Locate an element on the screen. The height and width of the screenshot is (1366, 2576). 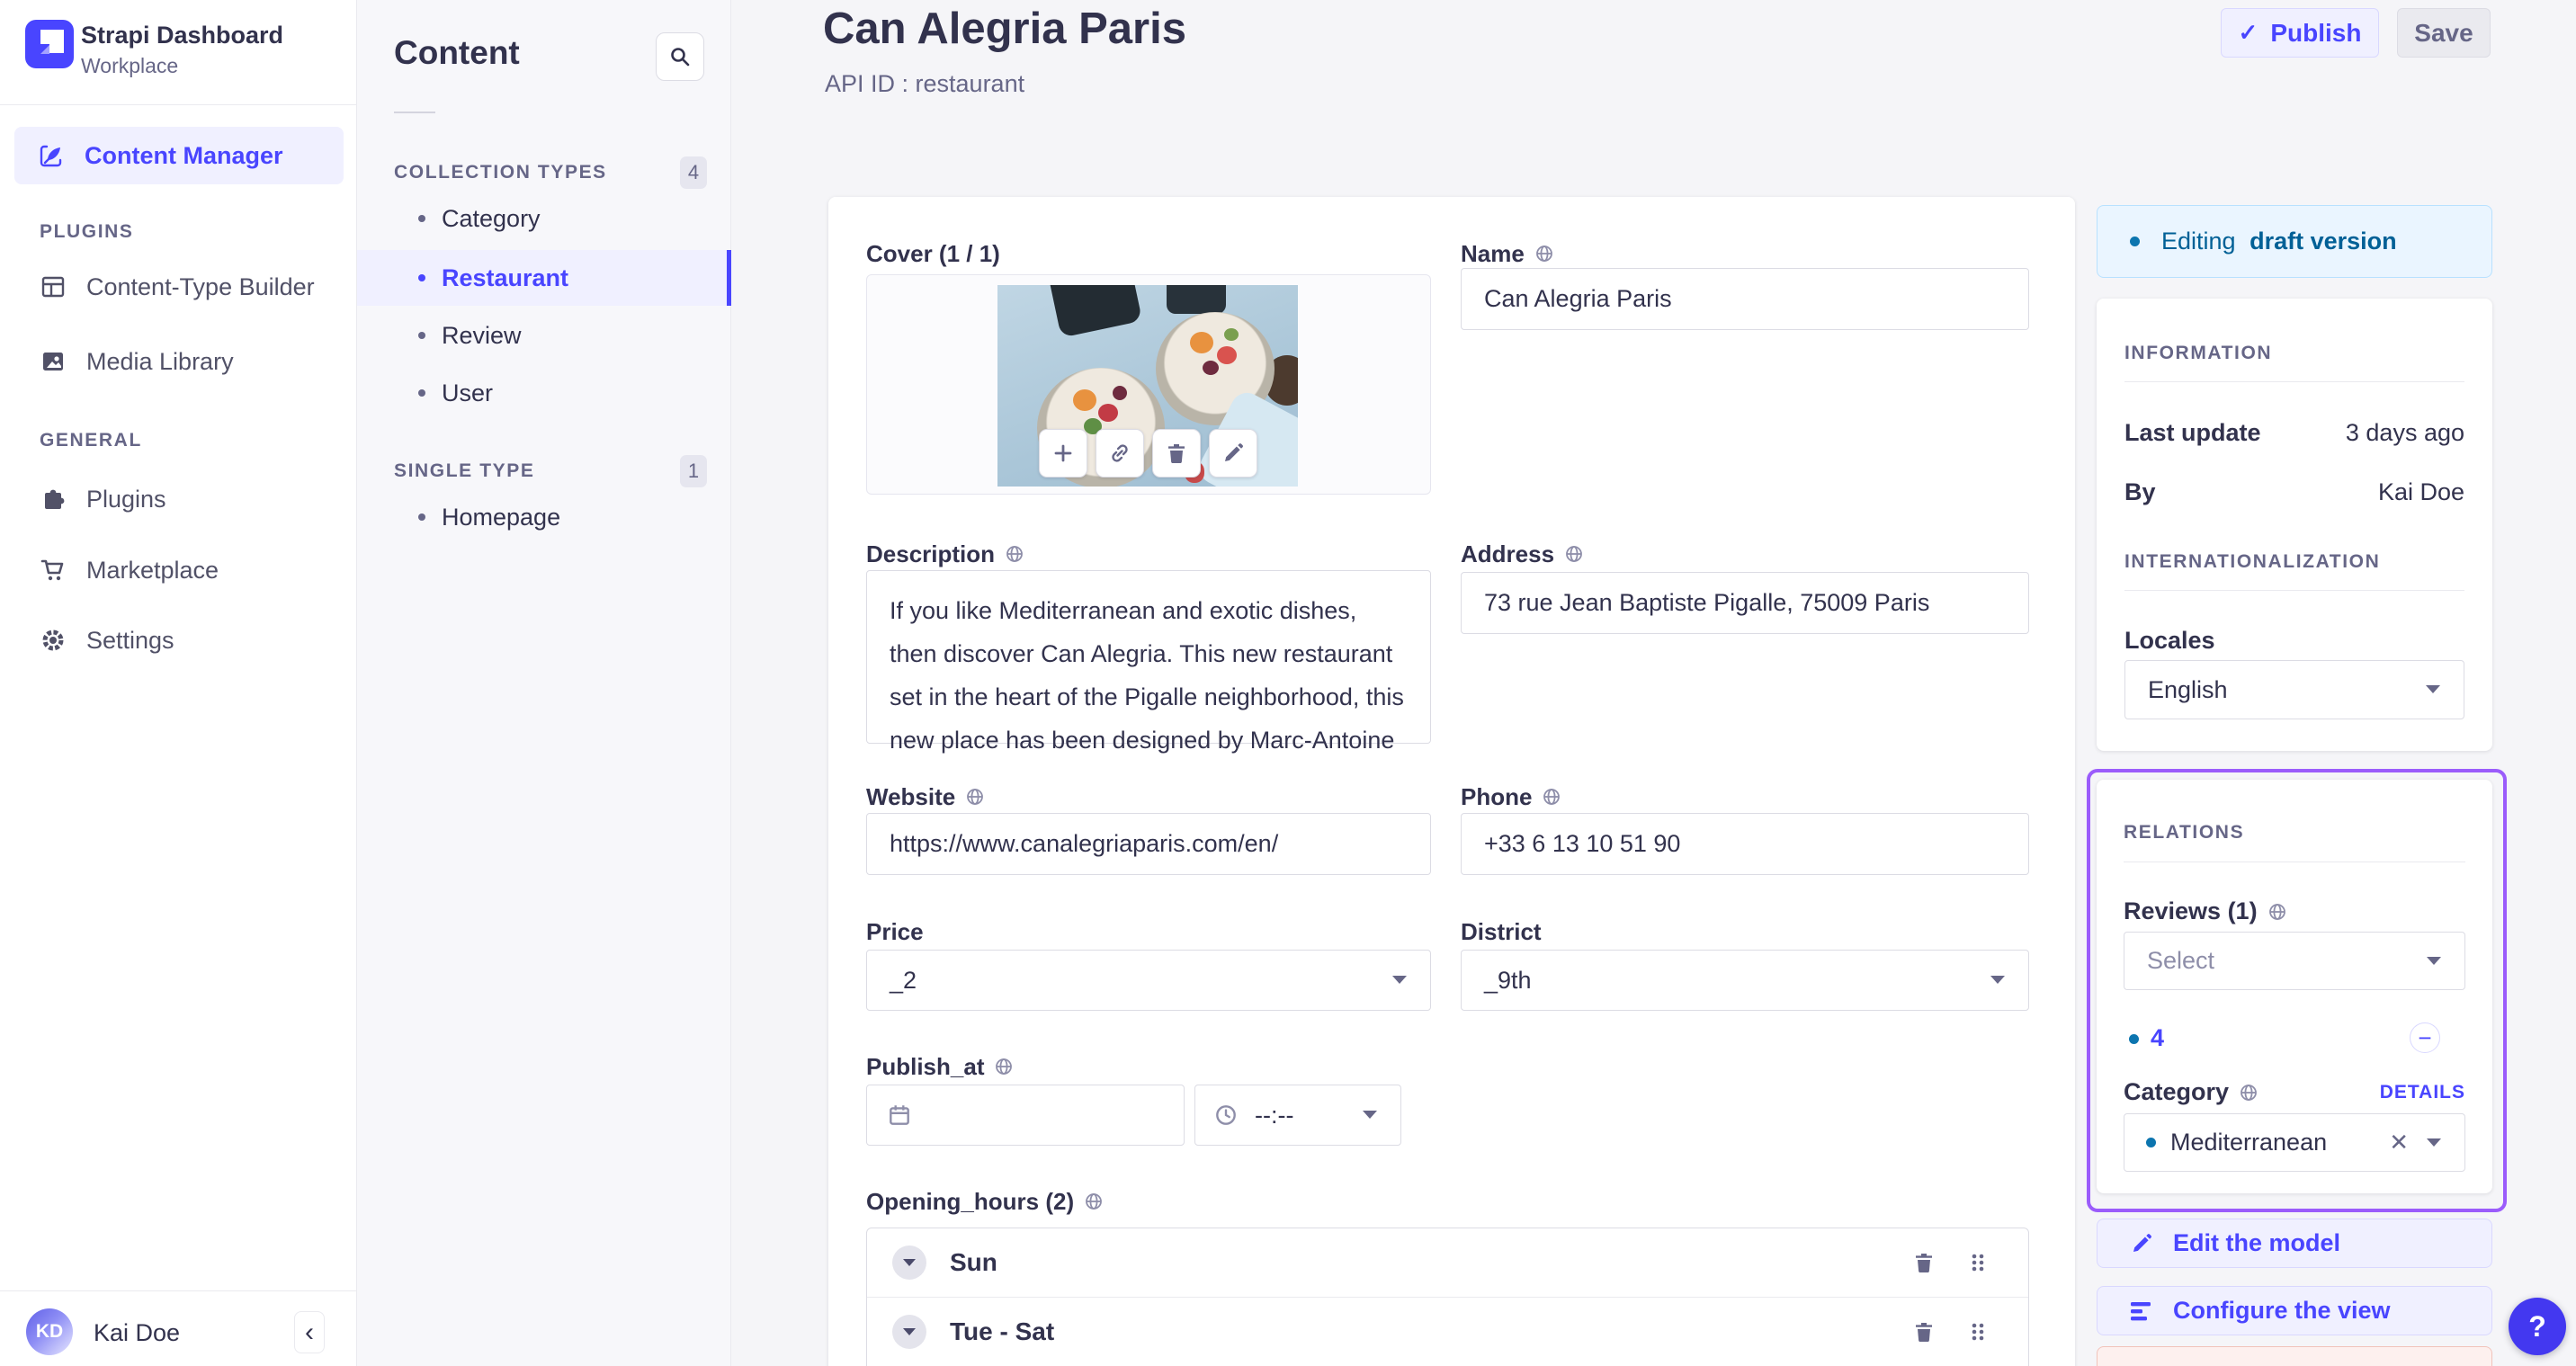
gear-icon is located at coordinates (53, 640).